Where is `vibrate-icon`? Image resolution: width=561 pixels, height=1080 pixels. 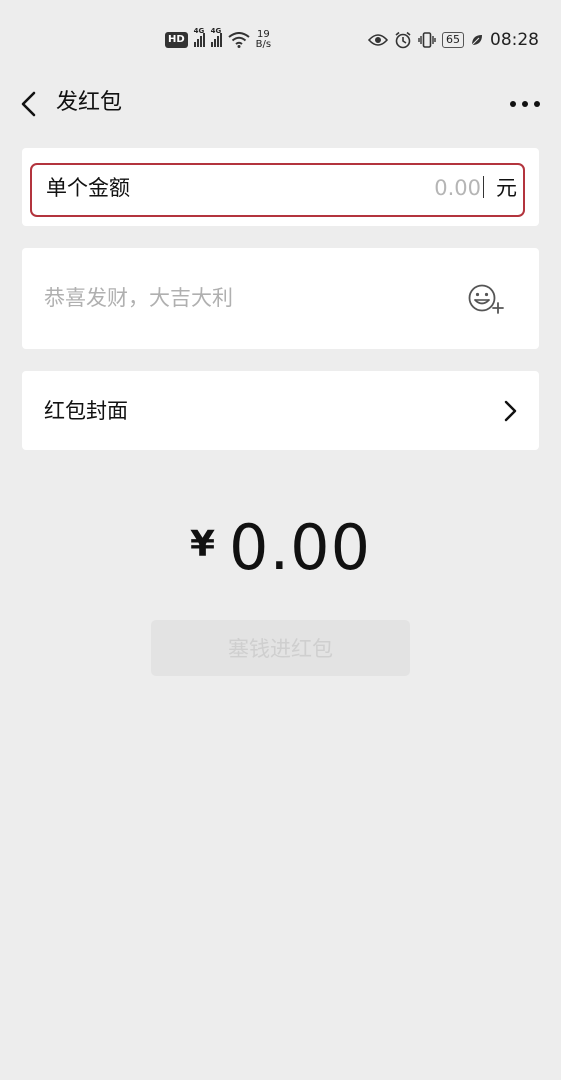 vibrate-icon is located at coordinates (427, 40).